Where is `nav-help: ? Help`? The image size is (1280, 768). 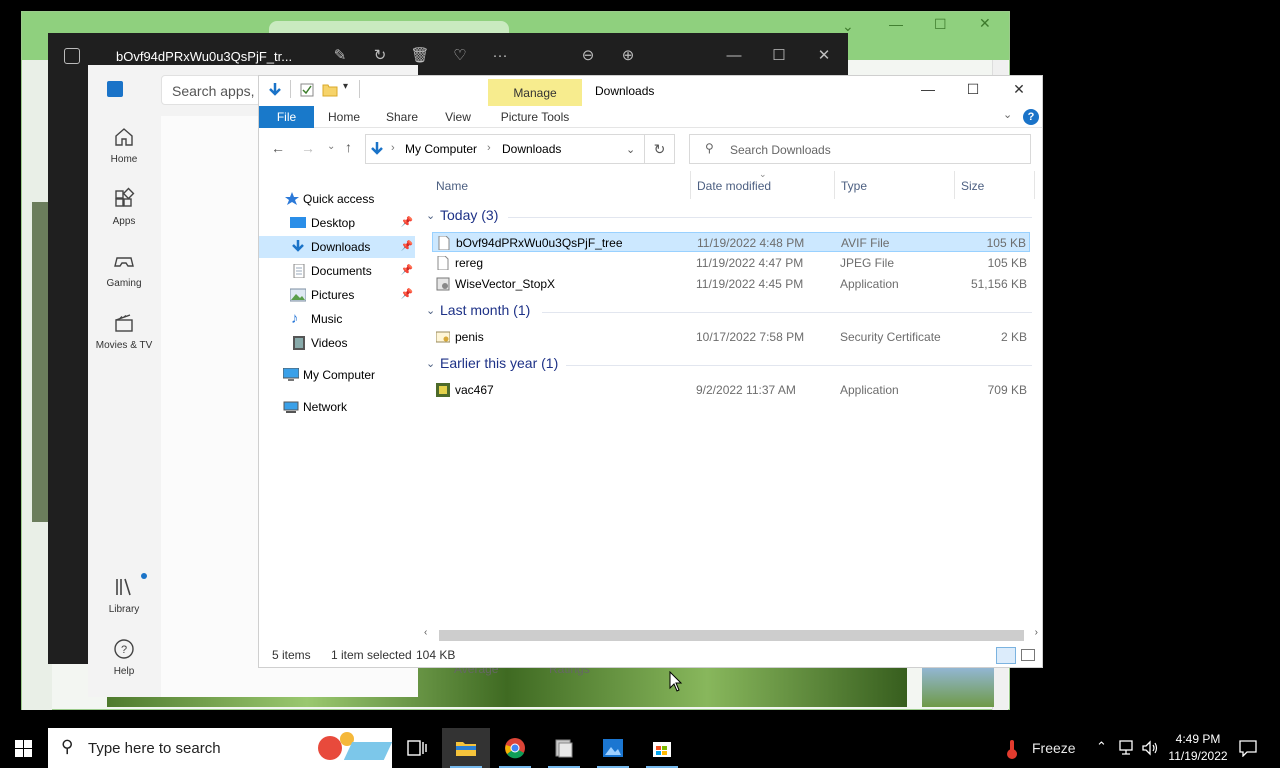
nav-help: ? Help is located at coordinates (124, 657).